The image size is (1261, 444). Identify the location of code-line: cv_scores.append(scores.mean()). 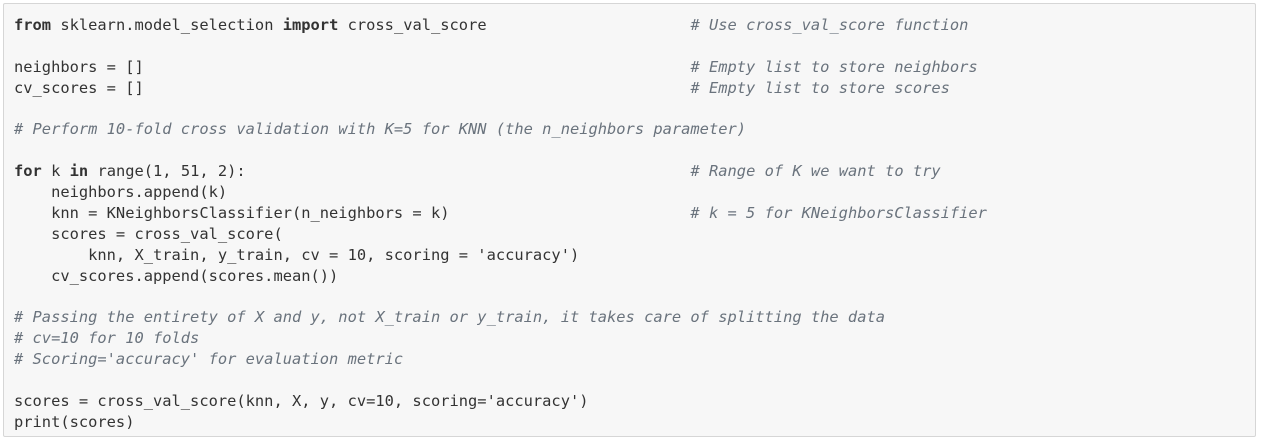
(634, 276).